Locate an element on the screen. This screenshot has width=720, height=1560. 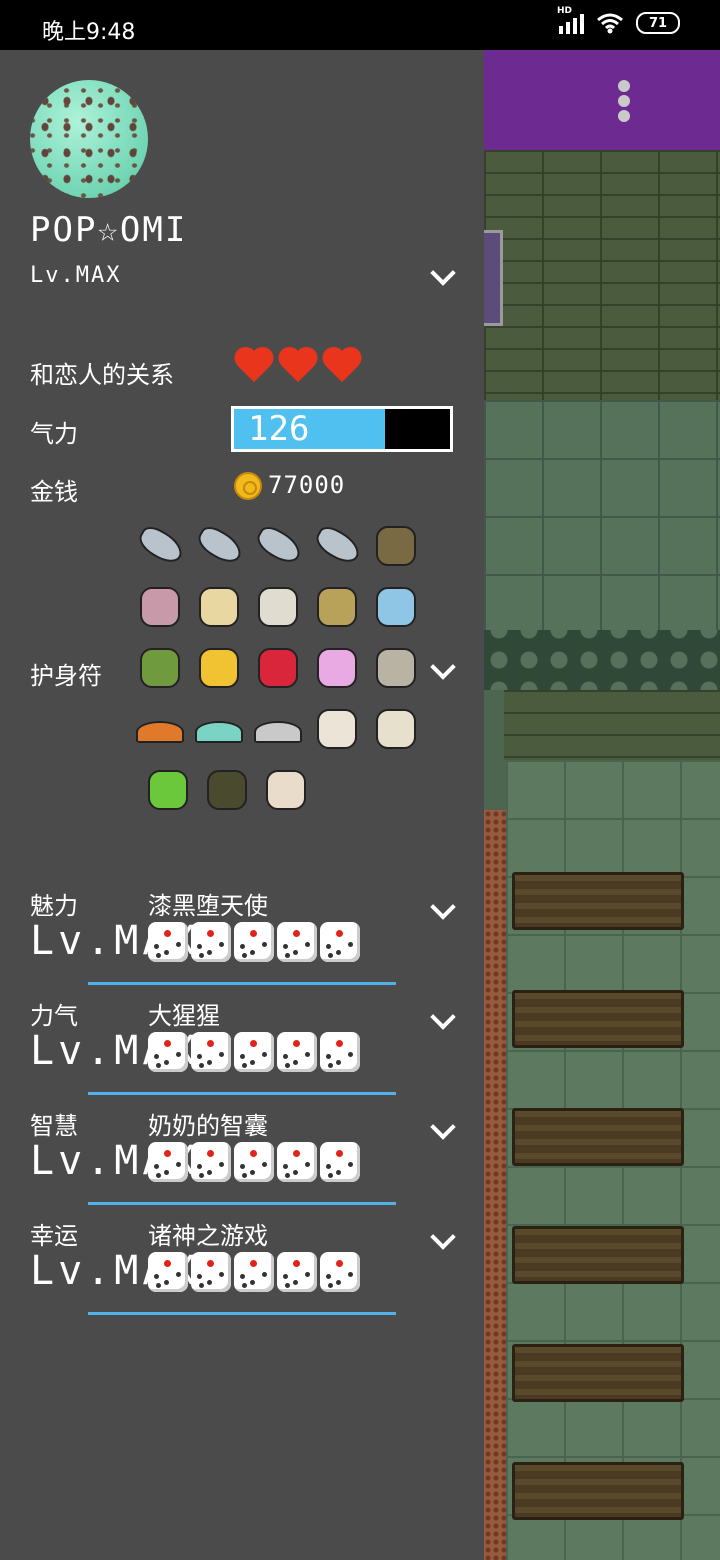
tooth-icon is located at coordinates (337, 729).